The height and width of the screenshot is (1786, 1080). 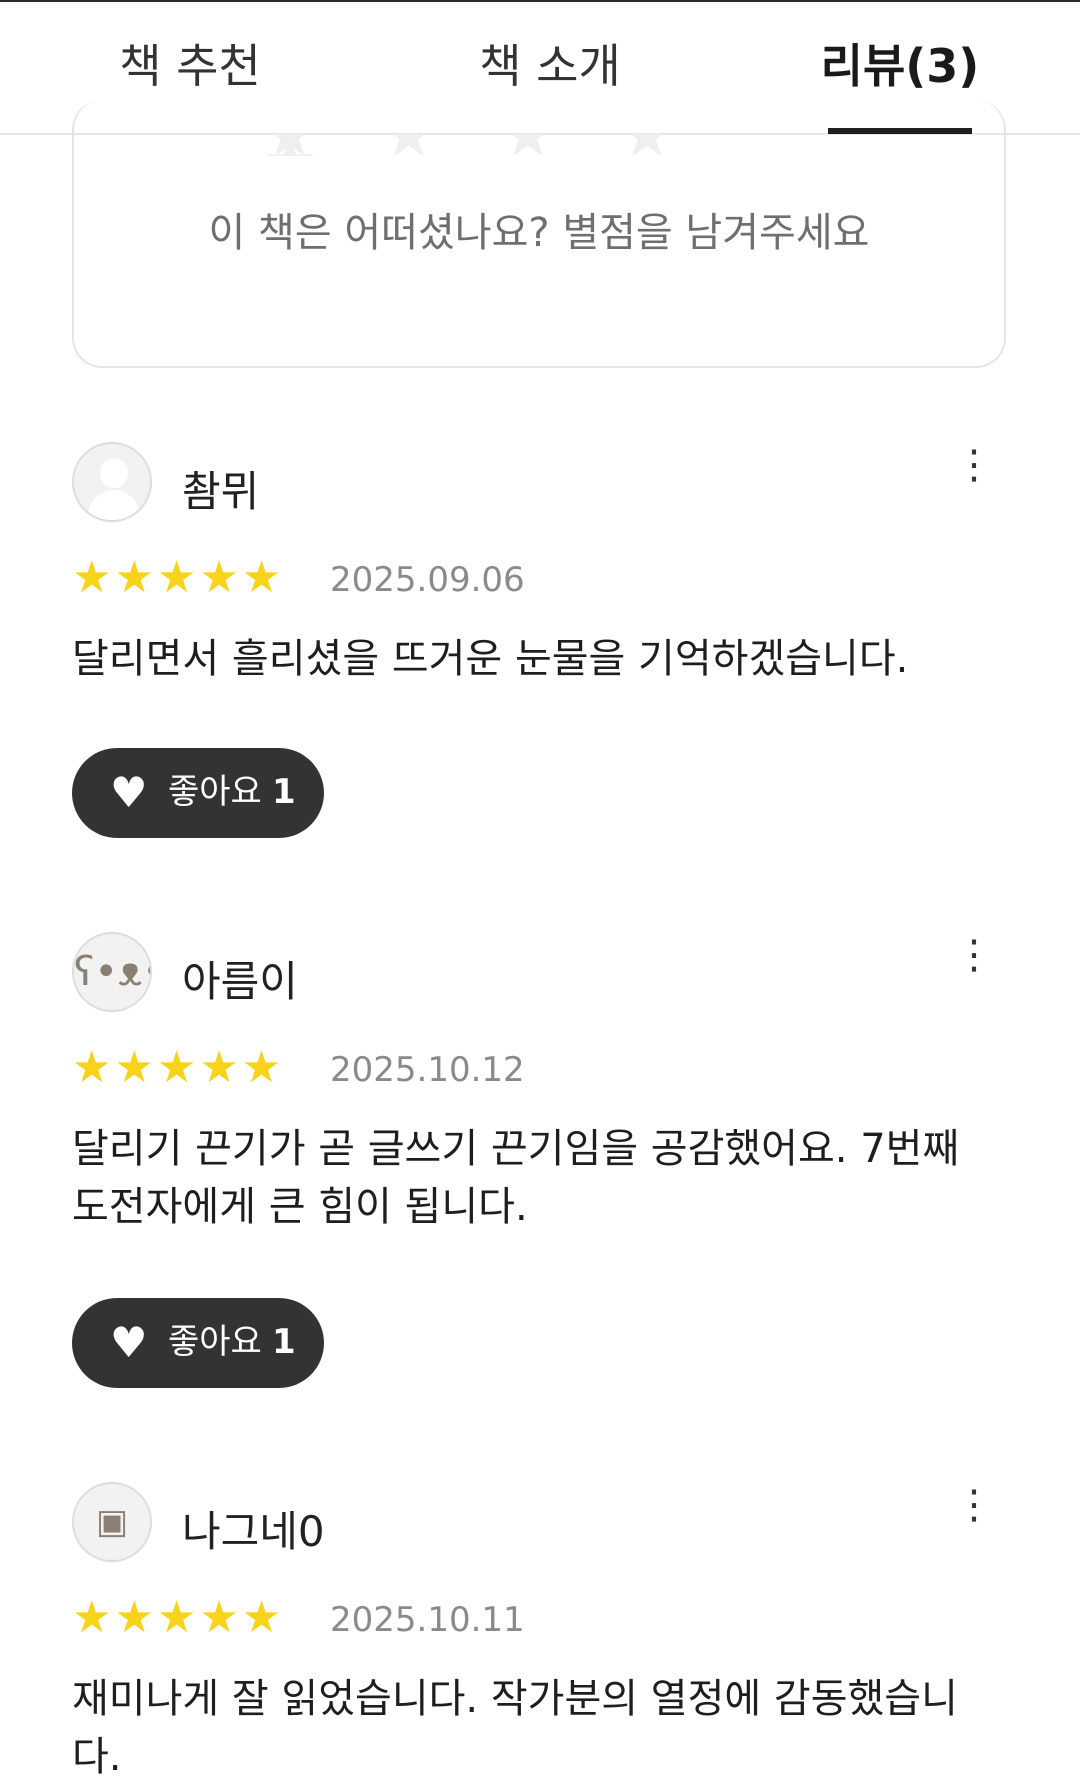 I want to click on bear-avatar-icon: ʕ•ᴥ•ʔ, so click(x=112, y=972).